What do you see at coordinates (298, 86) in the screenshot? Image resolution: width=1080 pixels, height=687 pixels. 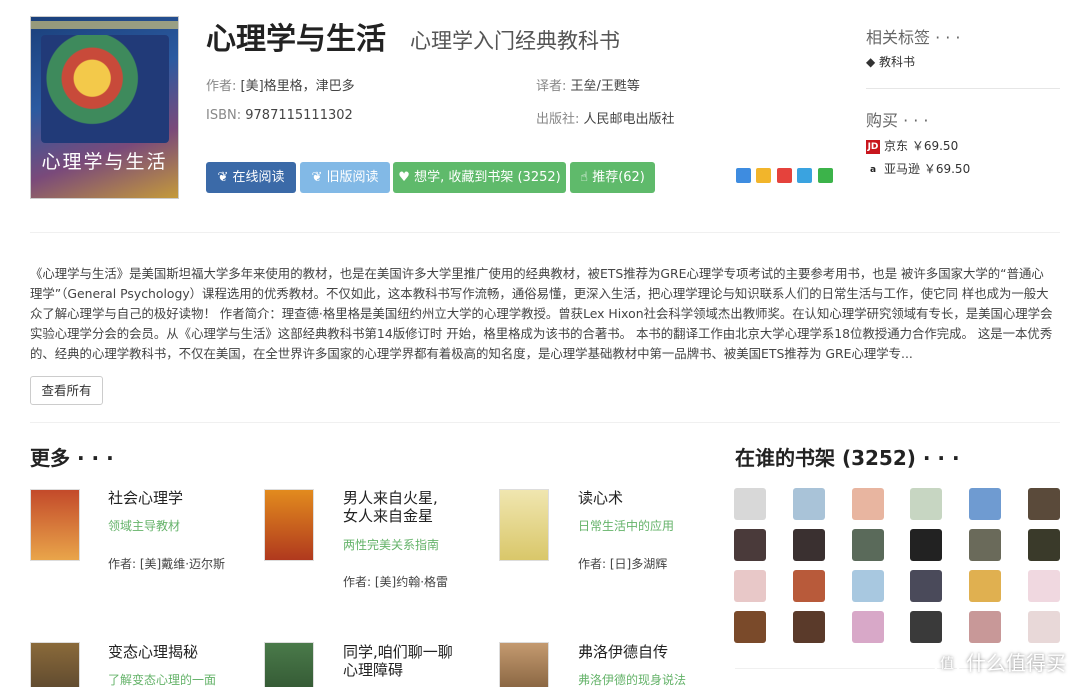 I see `author-value: [美]格里格，津巴多` at bounding box center [298, 86].